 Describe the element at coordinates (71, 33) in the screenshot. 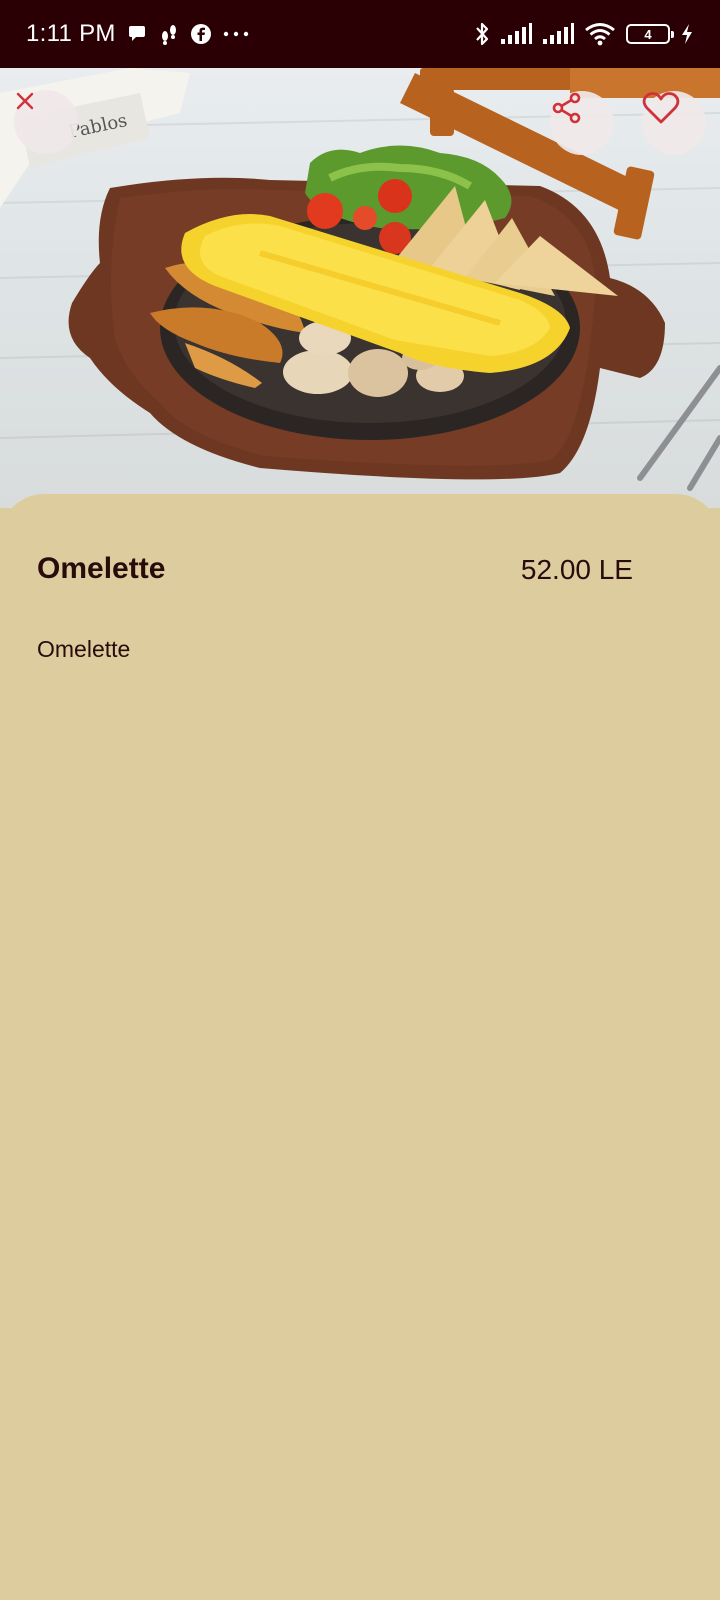

I see `status-time: 1:11 PM` at that location.